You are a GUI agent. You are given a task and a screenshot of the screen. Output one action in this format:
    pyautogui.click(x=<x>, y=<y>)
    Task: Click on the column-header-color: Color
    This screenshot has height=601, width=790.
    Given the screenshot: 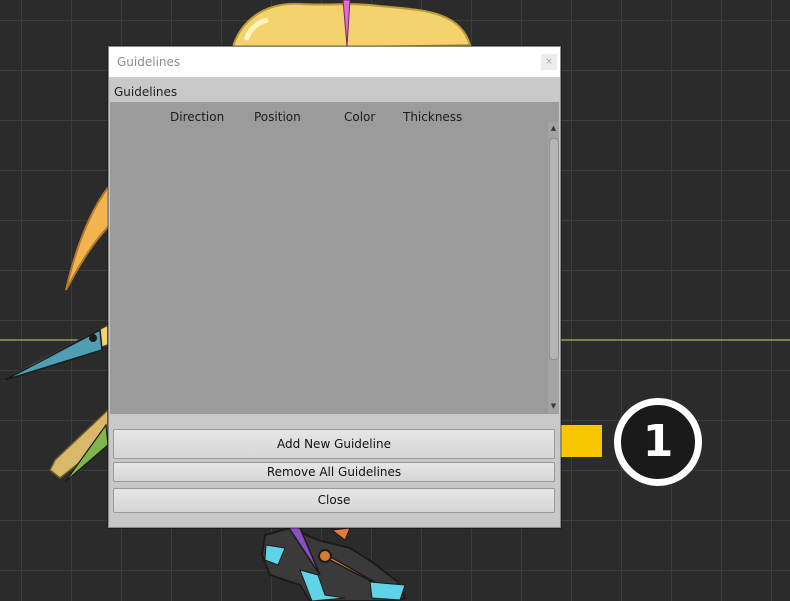 What is the action you would take?
    pyautogui.click(x=360, y=117)
    